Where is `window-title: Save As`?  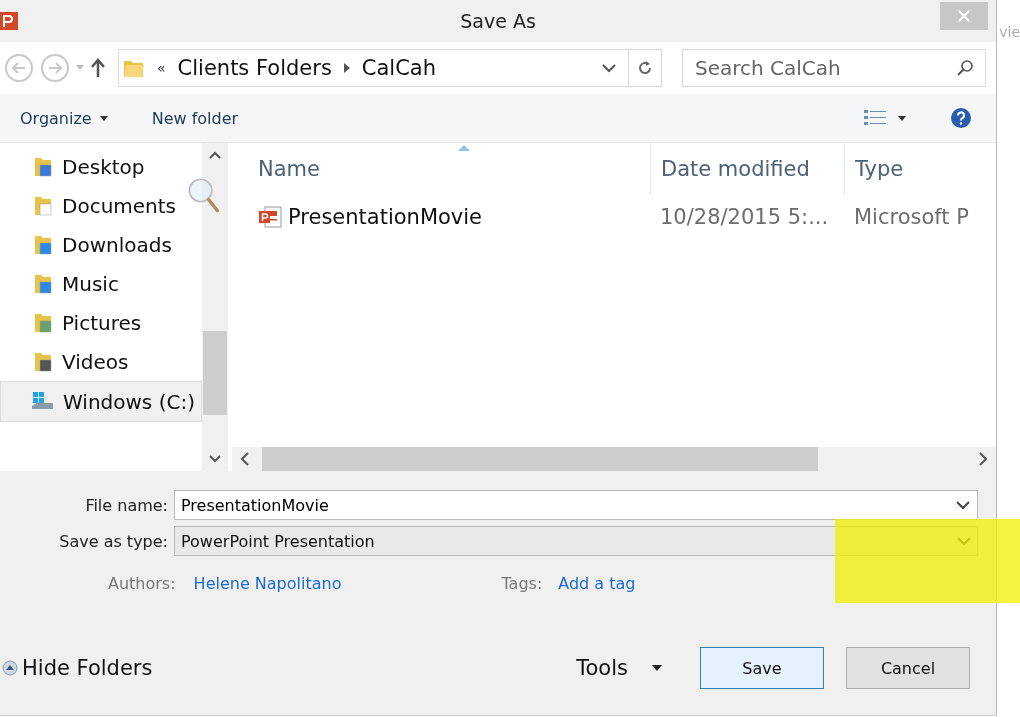
window-title: Save As is located at coordinates (498, 21).